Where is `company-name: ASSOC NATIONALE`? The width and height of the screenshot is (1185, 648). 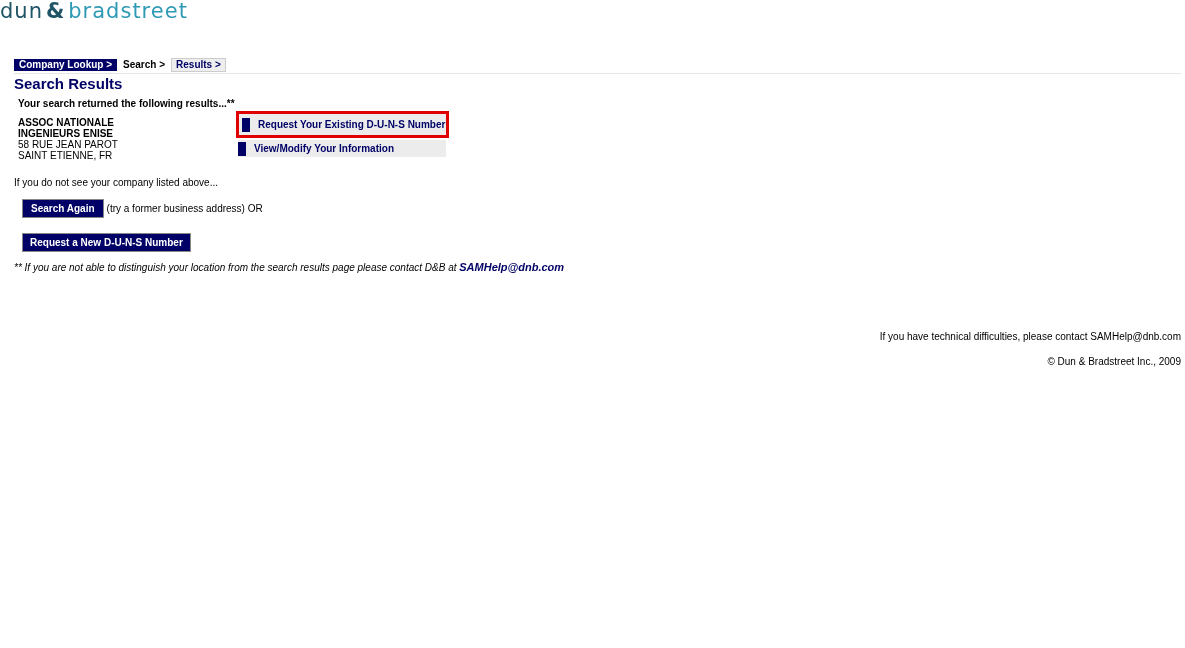
company-name: ASSOC NATIONALE is located at coordinates (66, 122).